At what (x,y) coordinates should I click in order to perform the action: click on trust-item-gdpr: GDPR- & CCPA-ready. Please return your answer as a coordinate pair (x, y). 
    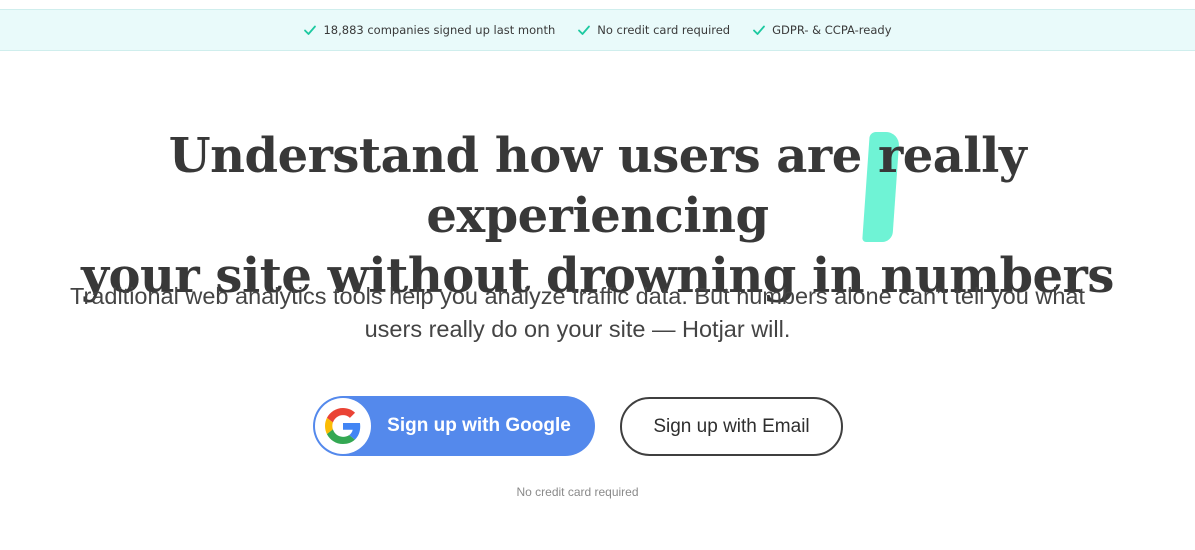
    Looking at the image, I should click on (822, 30).